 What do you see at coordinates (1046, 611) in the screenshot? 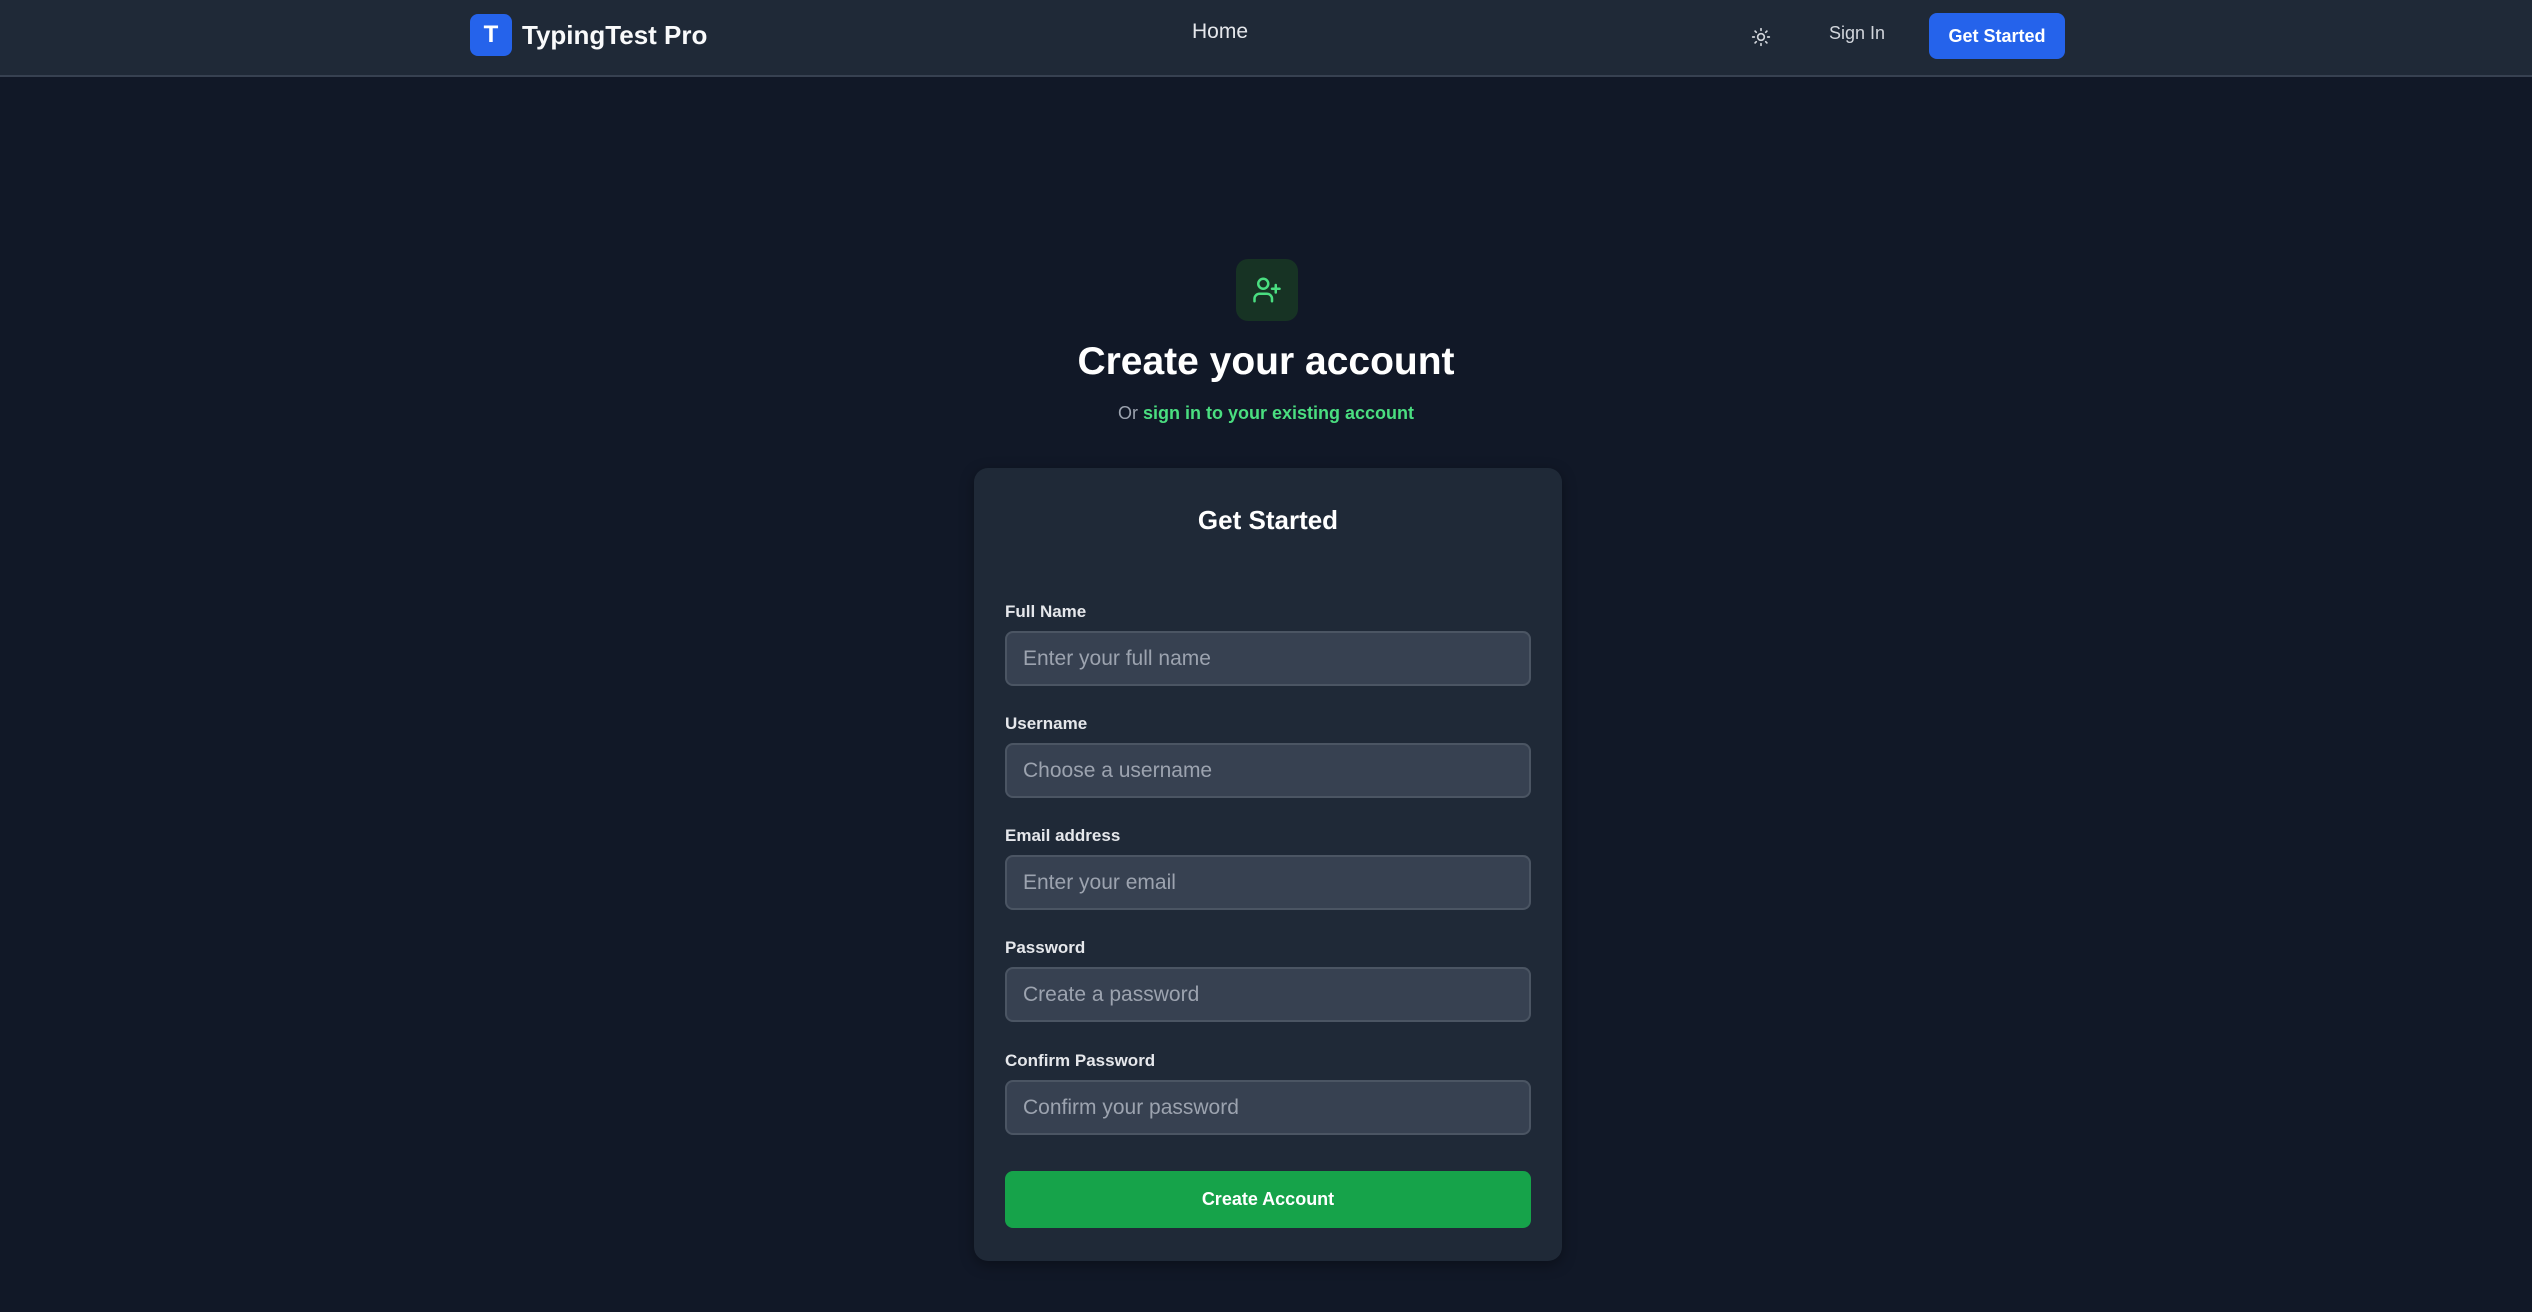
I see `full-name-label: Full Name` at bounding box center [1046, 611].